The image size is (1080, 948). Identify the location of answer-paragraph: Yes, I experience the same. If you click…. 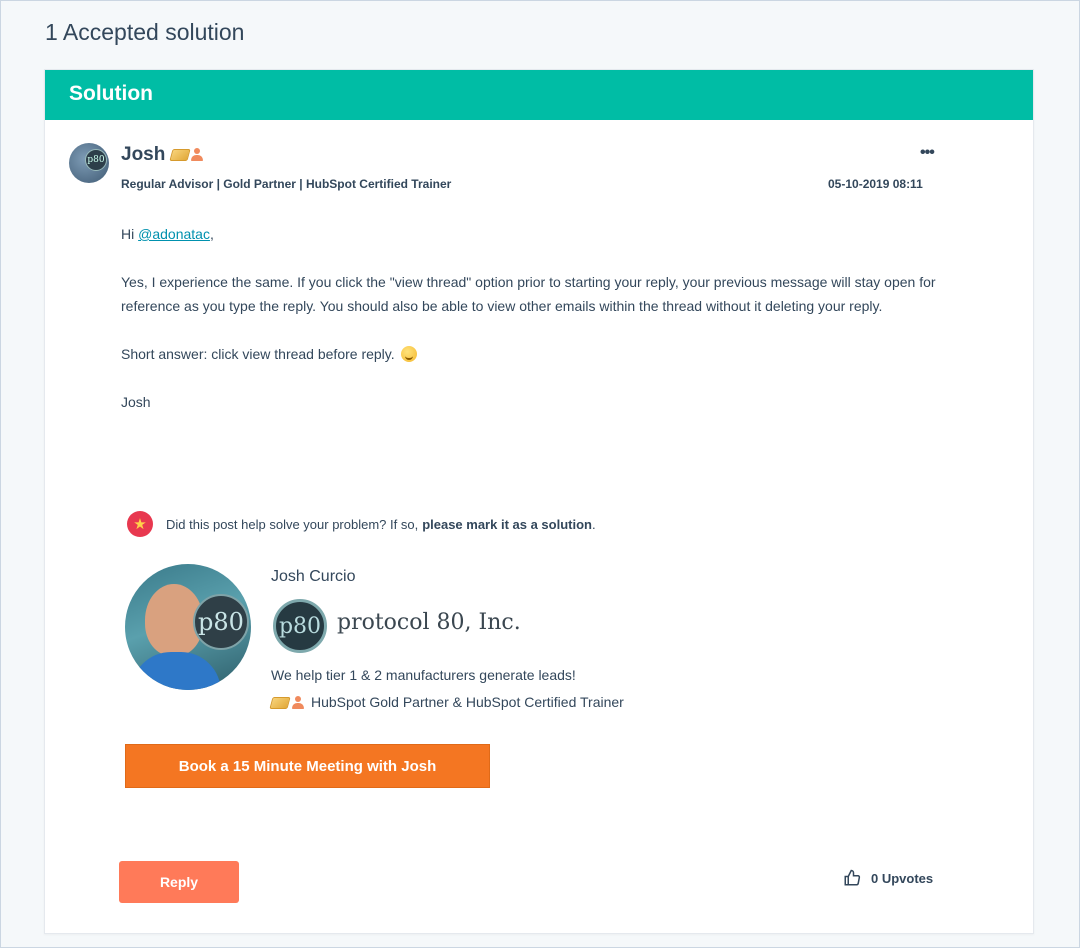
(528, 294).